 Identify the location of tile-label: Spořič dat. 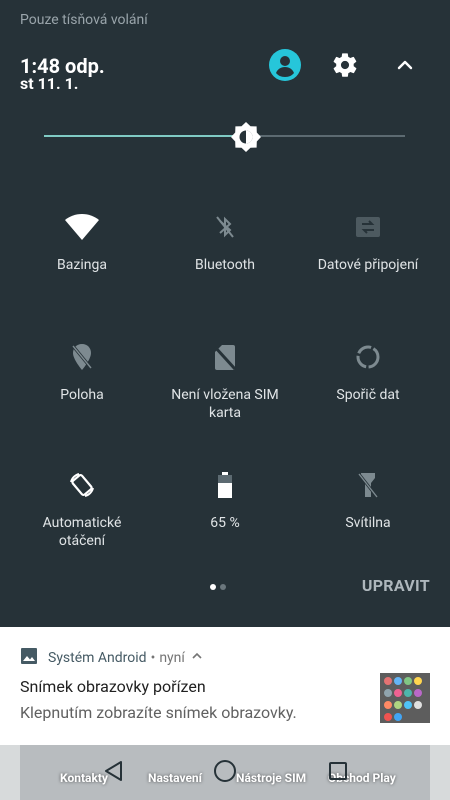
(368, 395).